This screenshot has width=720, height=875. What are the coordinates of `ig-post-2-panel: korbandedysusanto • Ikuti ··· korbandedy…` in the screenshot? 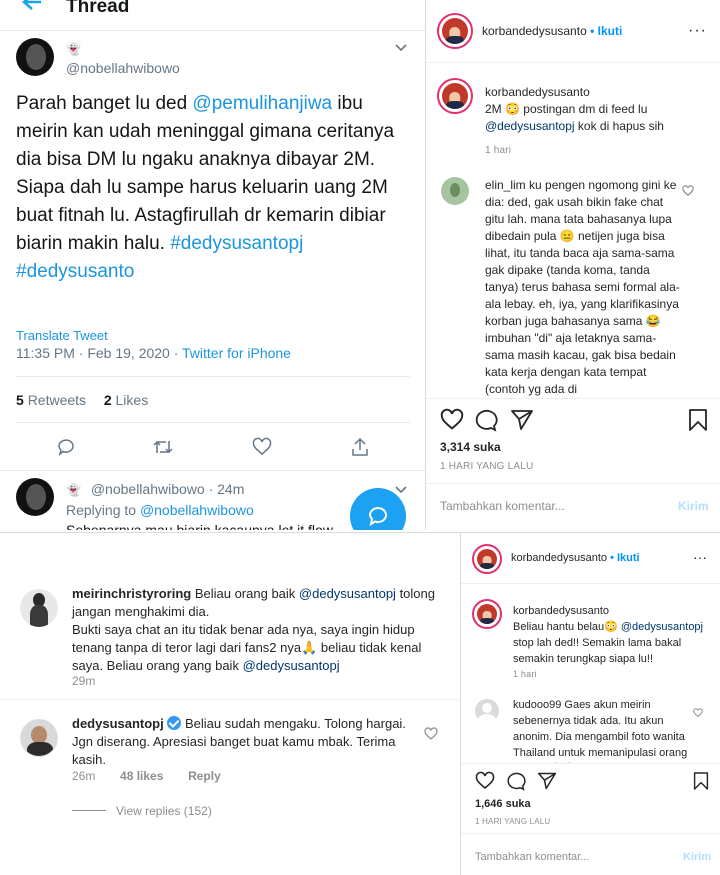 It's located at (590, 703).